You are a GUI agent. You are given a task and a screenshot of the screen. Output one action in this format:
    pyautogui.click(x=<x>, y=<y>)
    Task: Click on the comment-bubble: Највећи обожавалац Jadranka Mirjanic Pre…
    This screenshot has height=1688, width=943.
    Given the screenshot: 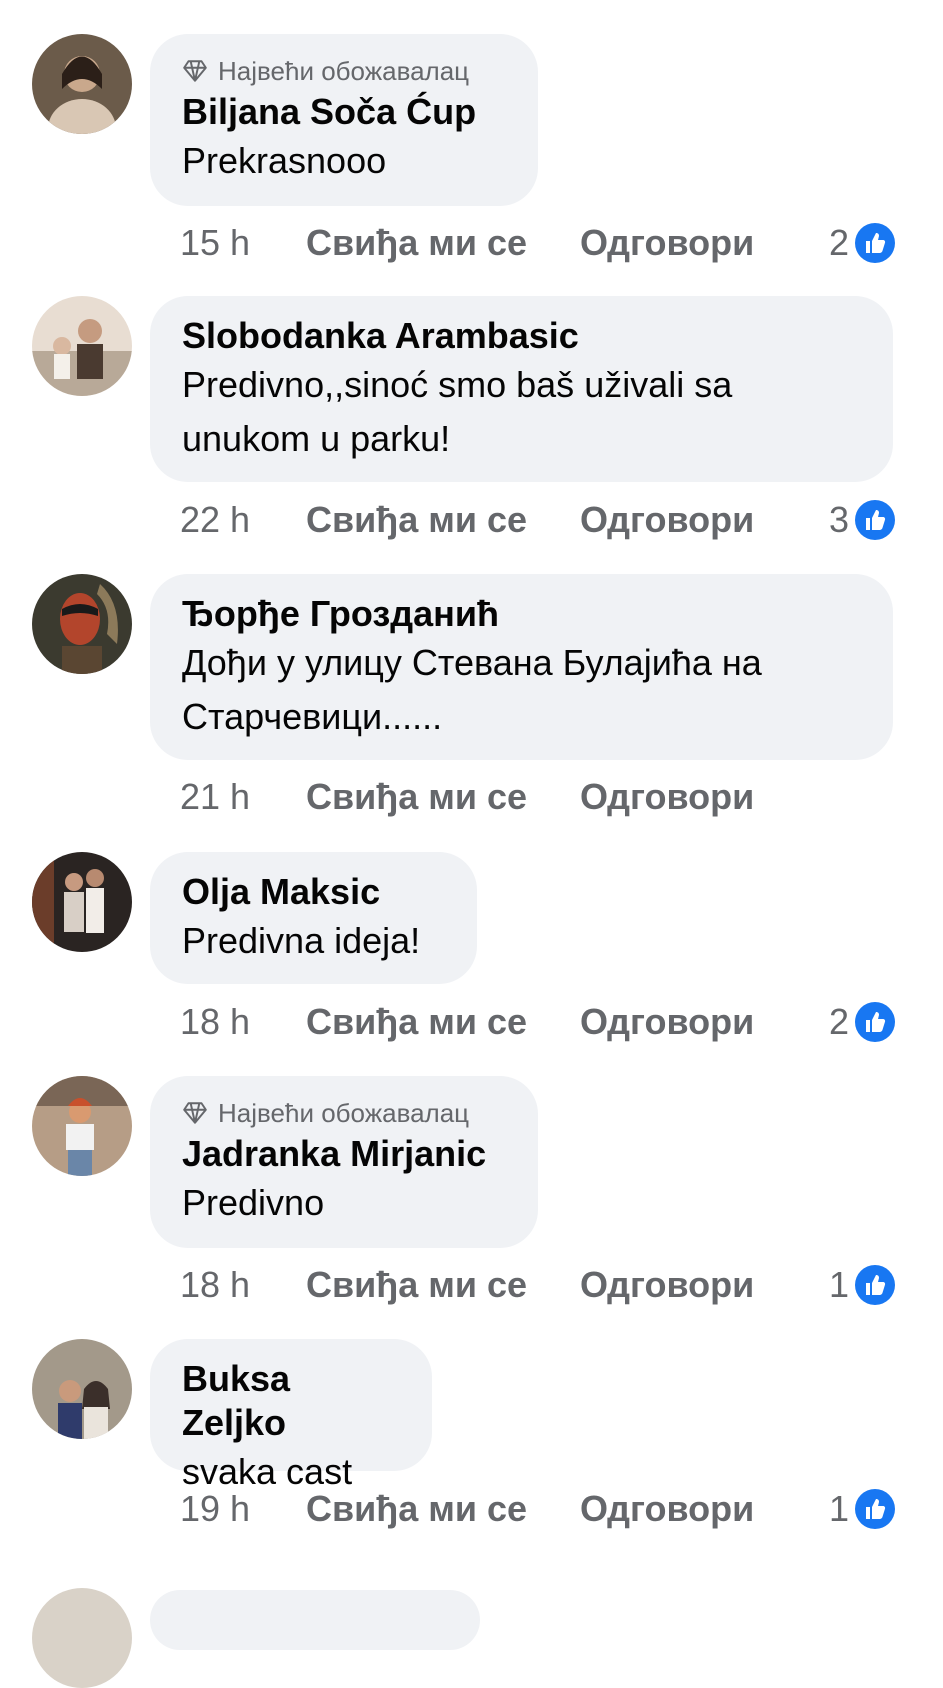 What is the action you would take?
    pyautogui.click(x=344, y=1162)
    